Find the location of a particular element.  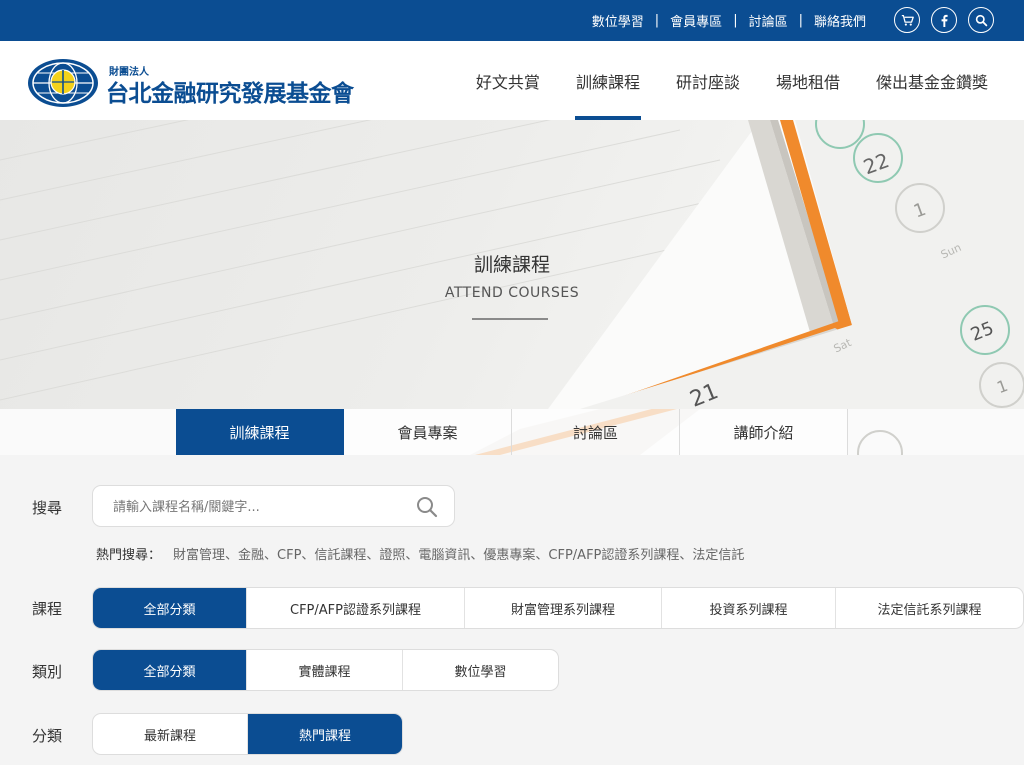

category-option-in-person: 實體課程 is located at coordinates (325, 670).